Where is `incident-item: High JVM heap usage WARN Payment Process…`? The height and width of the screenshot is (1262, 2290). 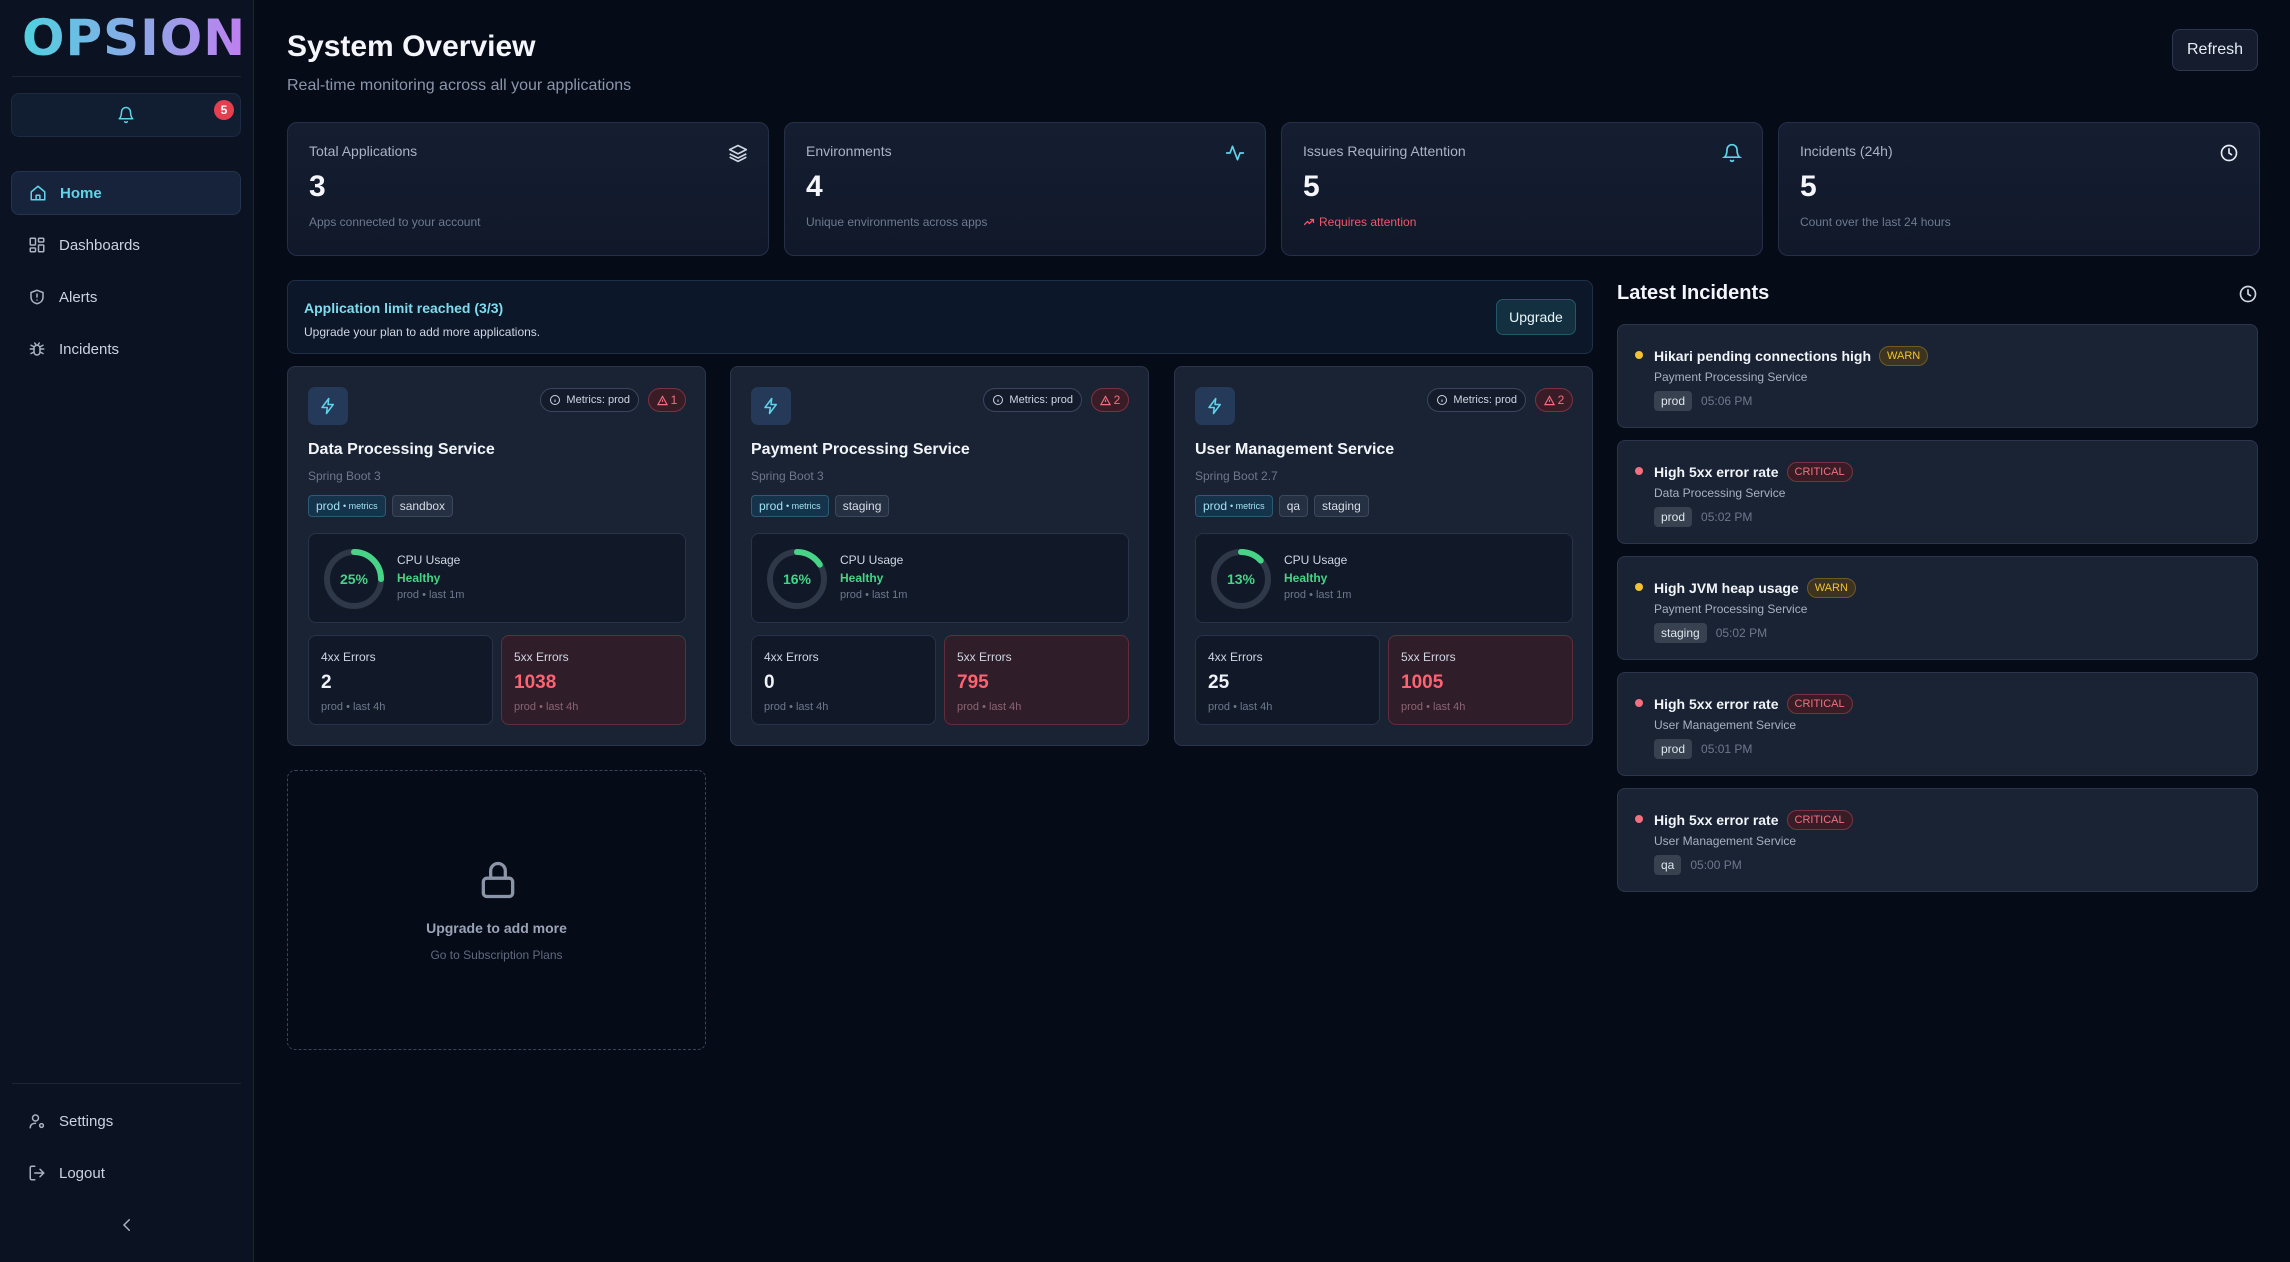 incident-item: High JVM heap usage WARN Payment Process… is located at coordinates (1937, 608).